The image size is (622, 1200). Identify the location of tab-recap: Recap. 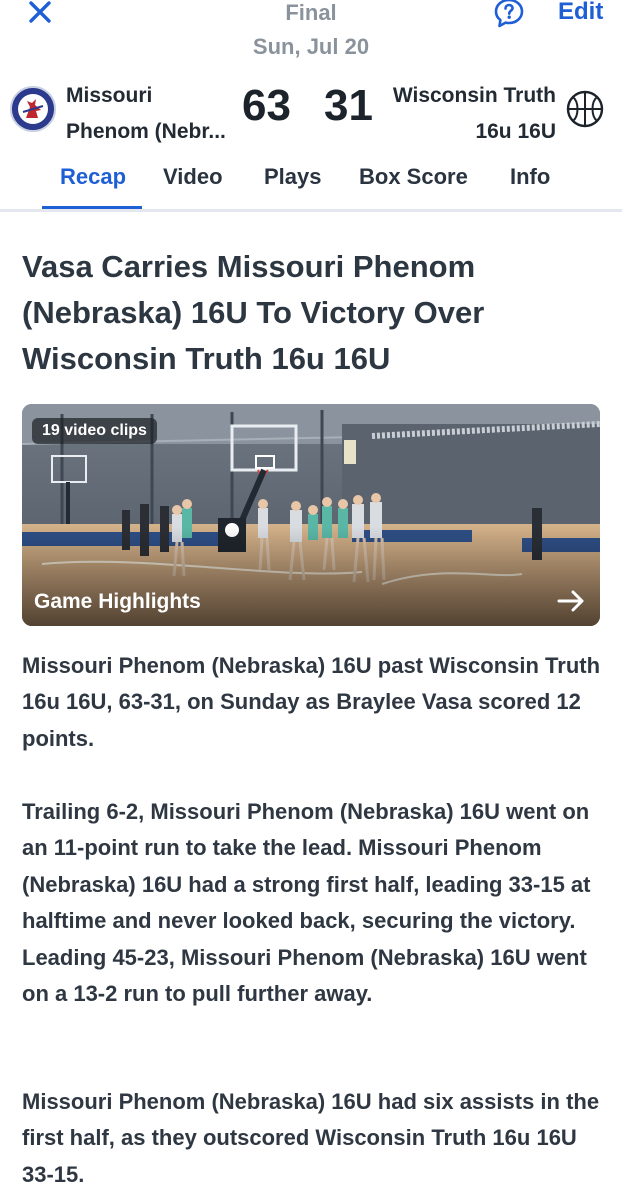
(93, 177).